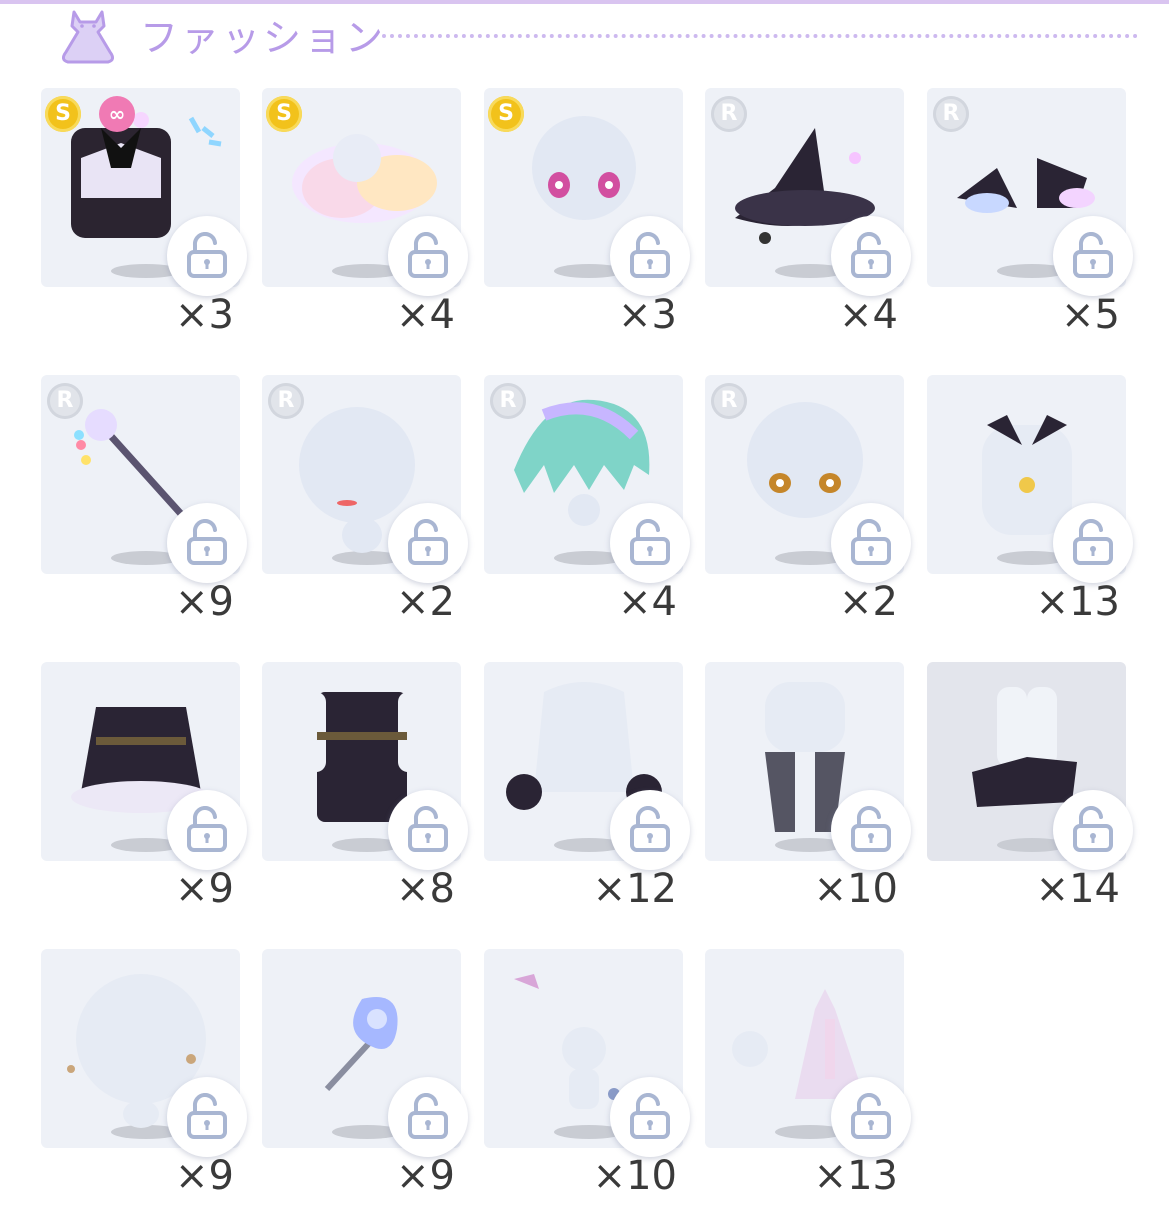 This screenshot has width=1169, height=1221. What do you see at coordinates (584, 2) in the screenshot?
I see `top-border` at bounding box center [584, 2].